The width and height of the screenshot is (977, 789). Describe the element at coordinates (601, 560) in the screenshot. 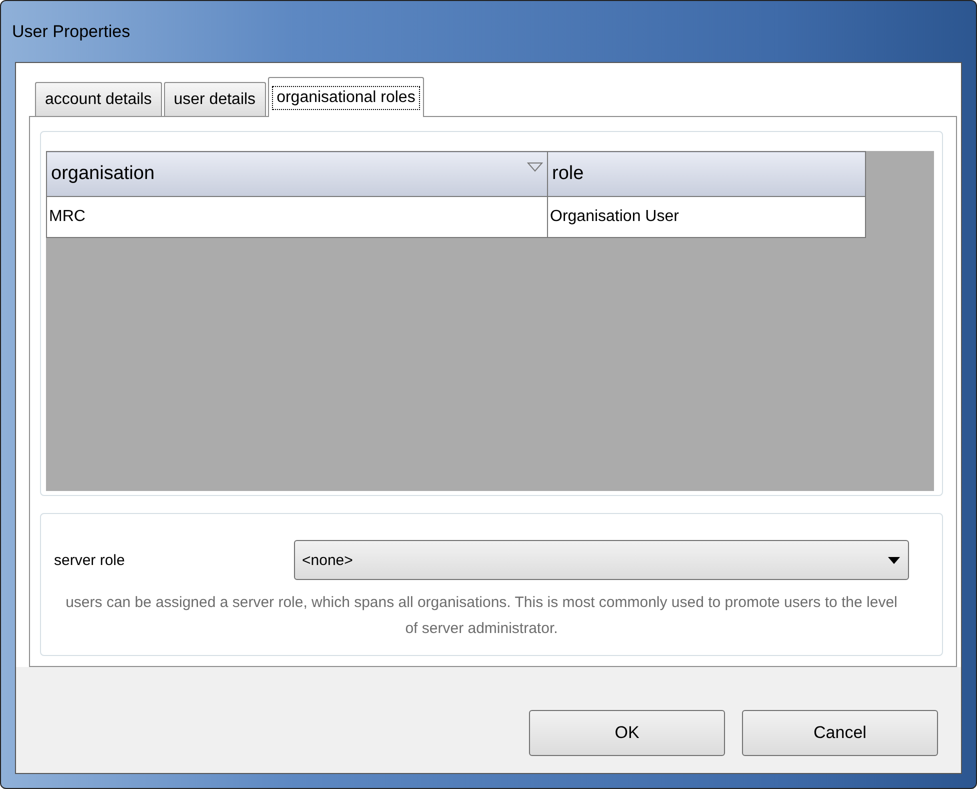

I see `dropdown: <none>` at that location.